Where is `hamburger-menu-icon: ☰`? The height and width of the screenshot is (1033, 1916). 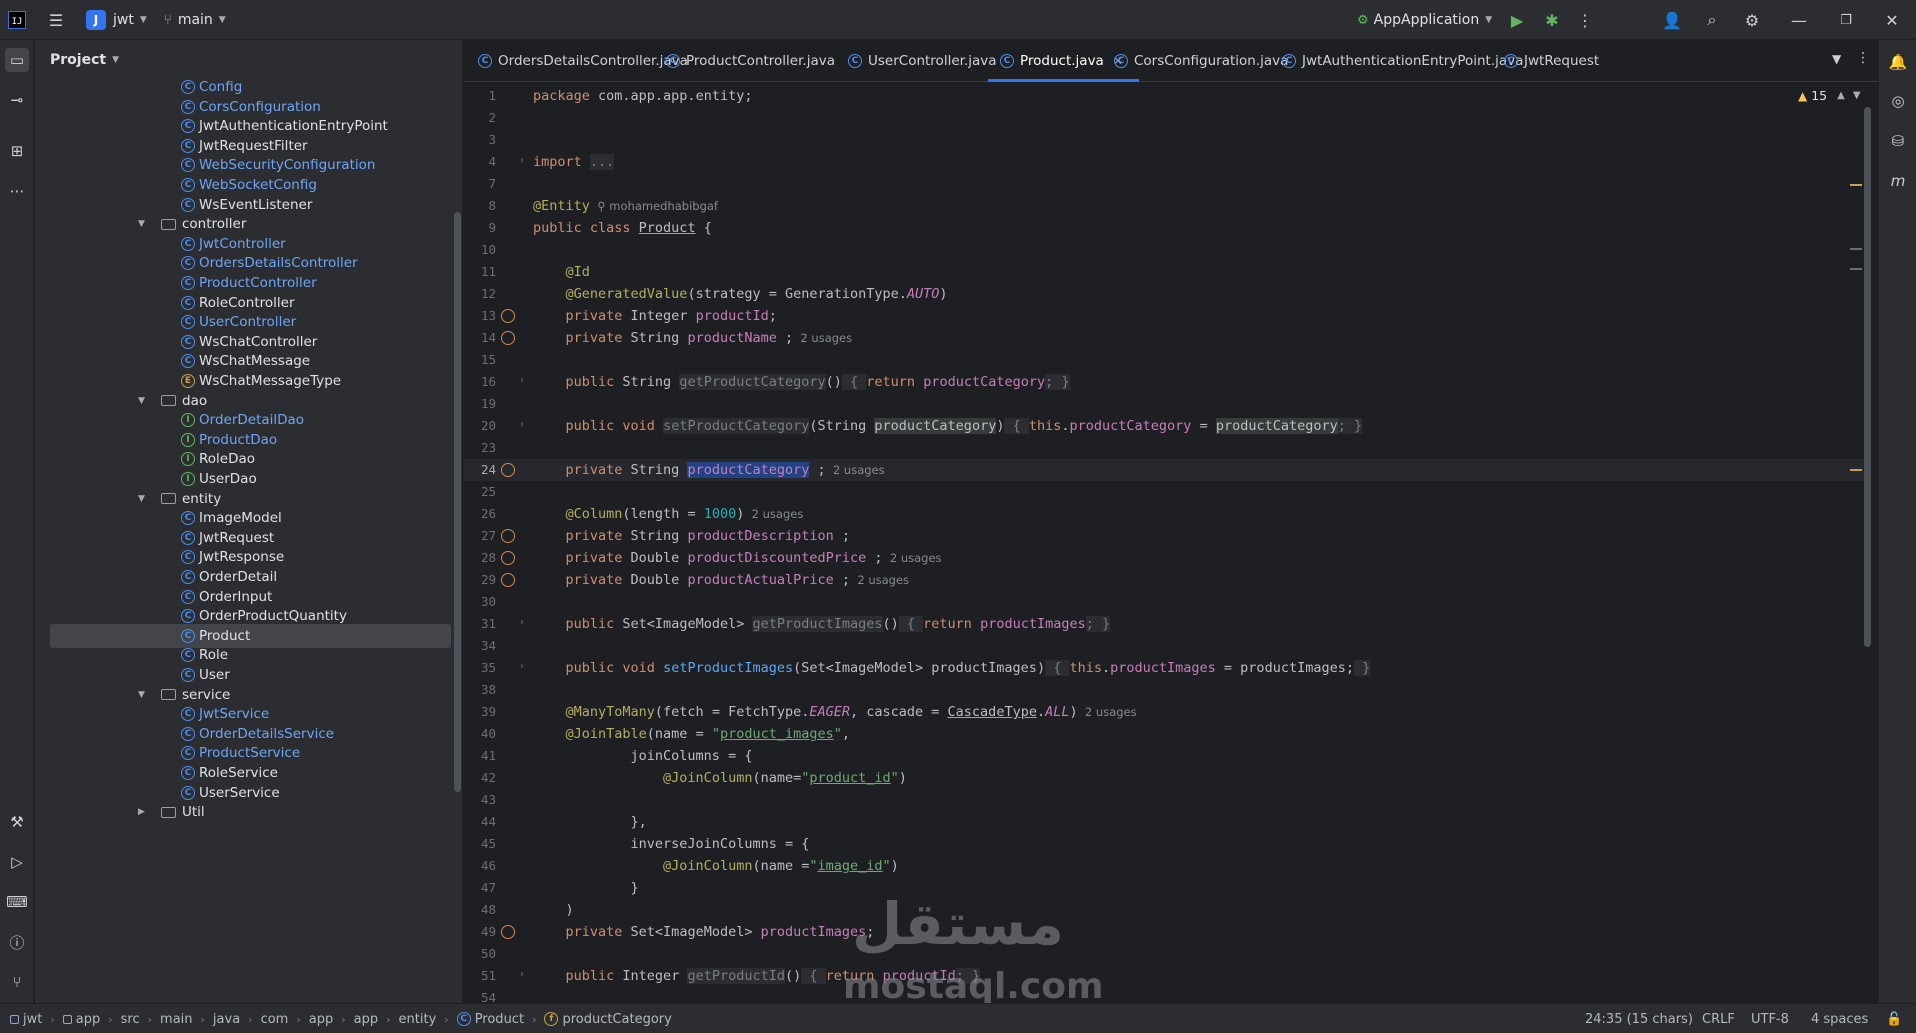 hamburger-menu-icon: ☰ is located at coordinates (56, 20).